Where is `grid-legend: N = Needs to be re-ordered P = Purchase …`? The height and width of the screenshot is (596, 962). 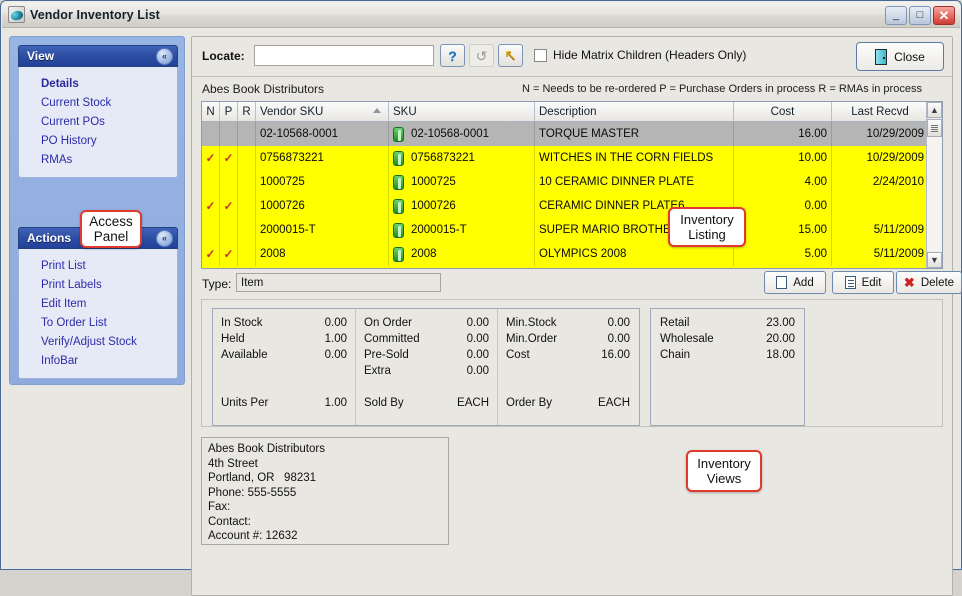
grid-legend: N = Needs to be re-ordered P = Purchase … is located at coordinates (722, 89).